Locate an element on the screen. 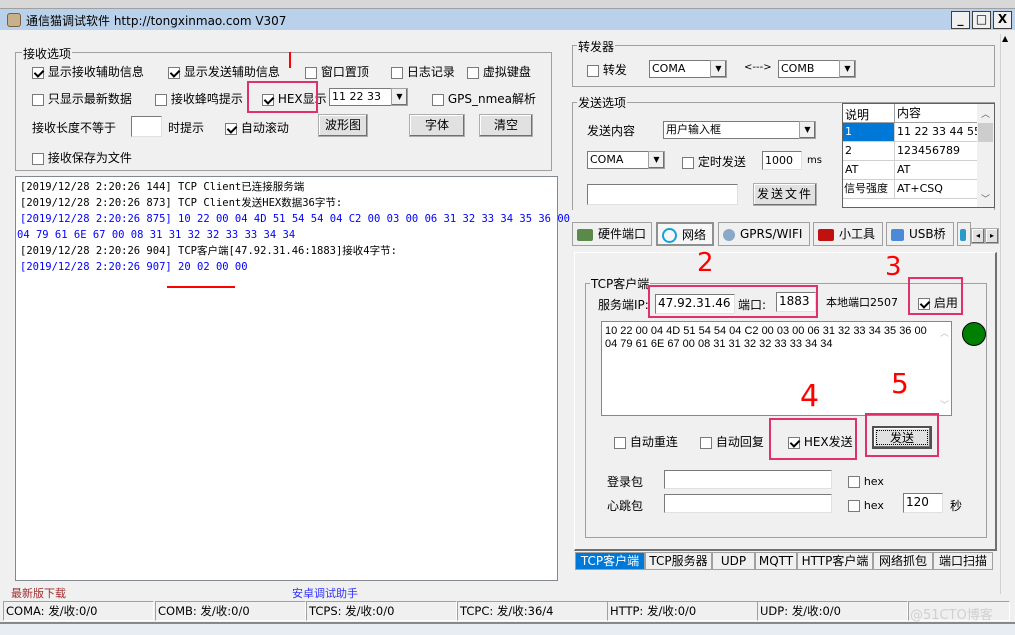 This screenshot has height=635, width=1015. table-cell-desc: 信号强度 is located at coordinates (868, 189).